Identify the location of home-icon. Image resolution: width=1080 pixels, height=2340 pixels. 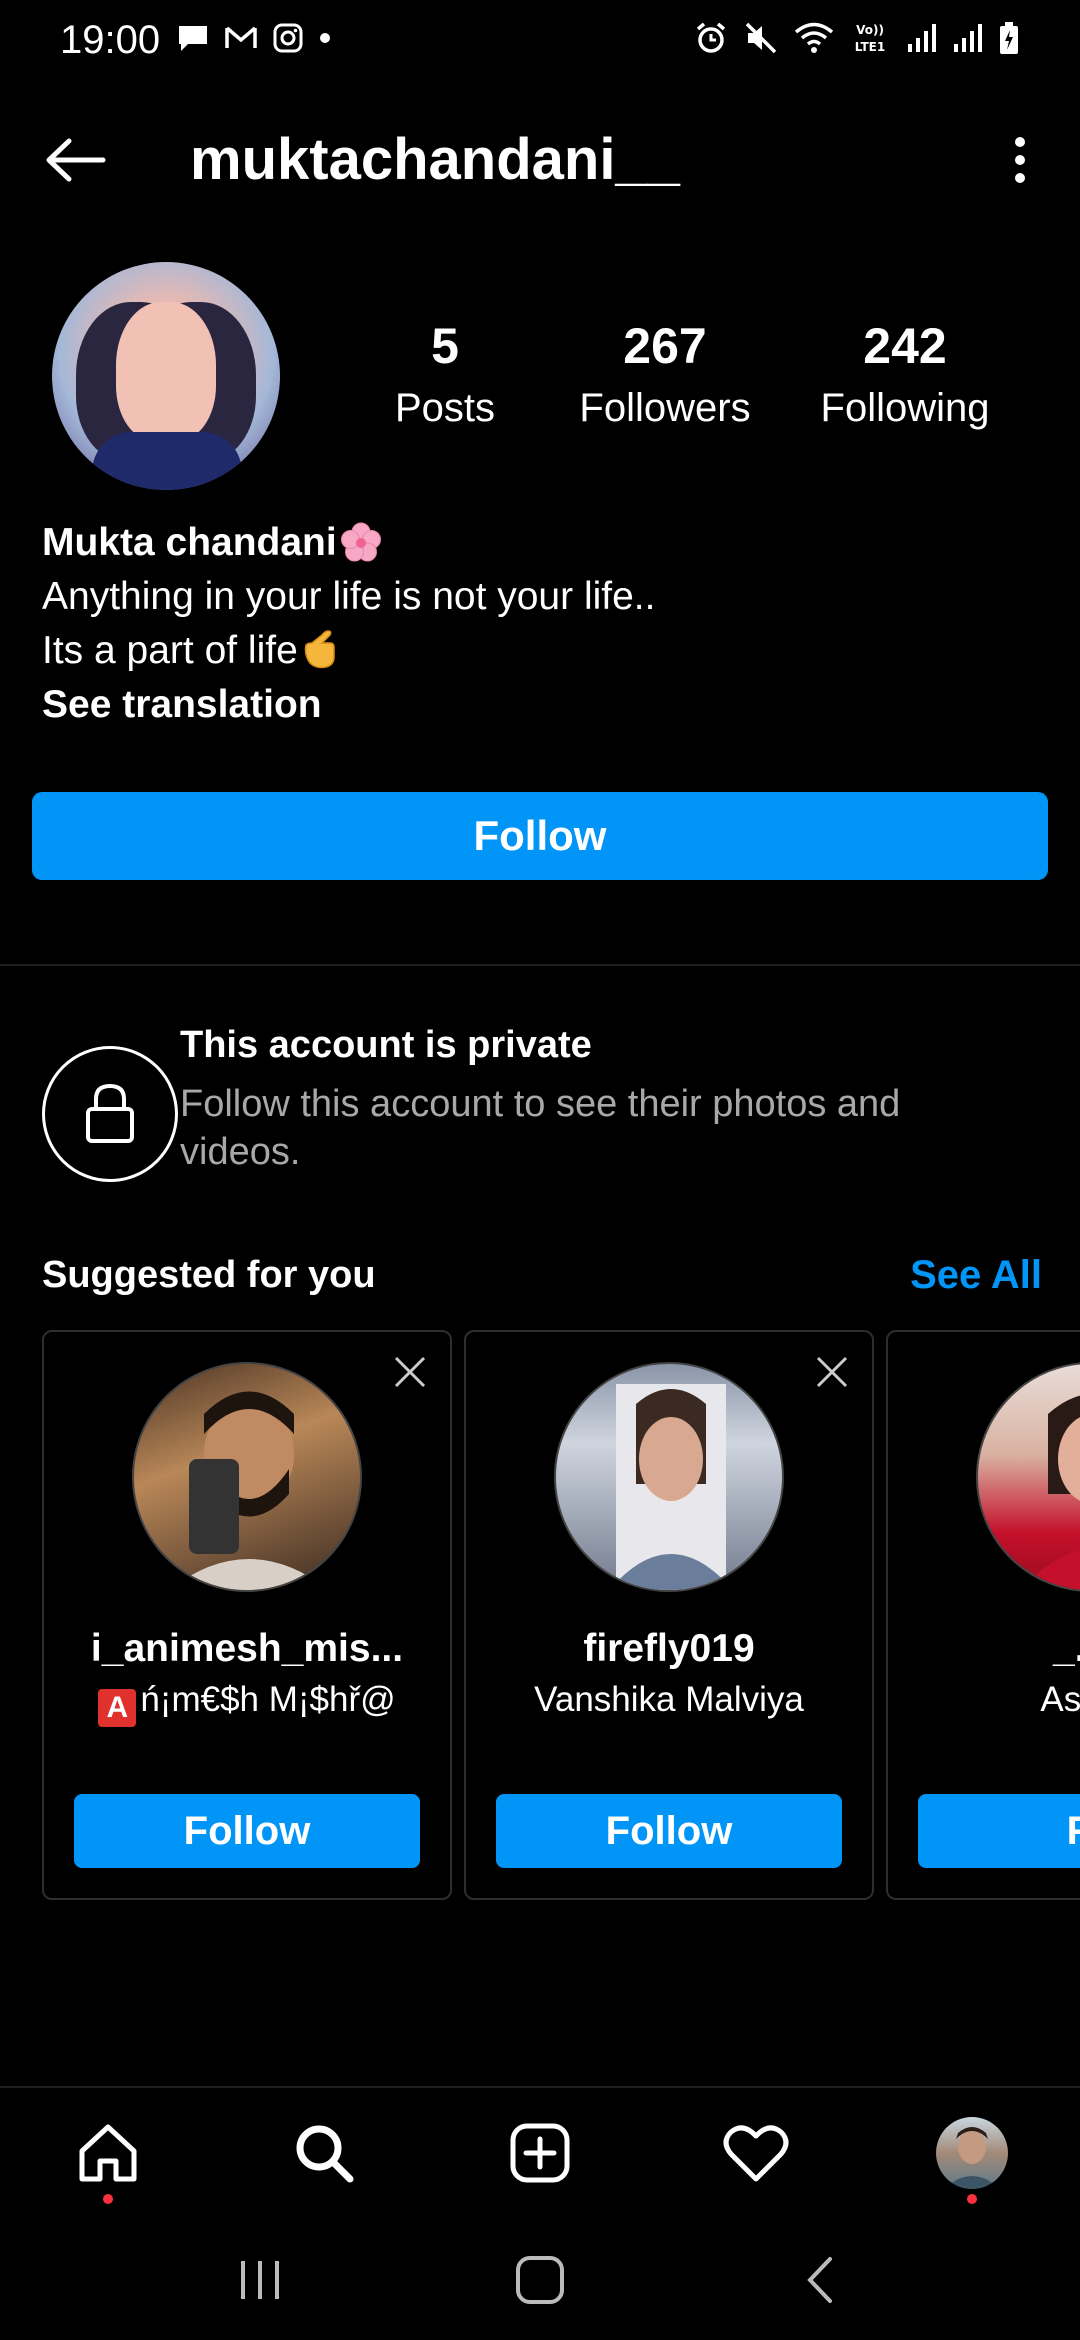
(108, 2153).